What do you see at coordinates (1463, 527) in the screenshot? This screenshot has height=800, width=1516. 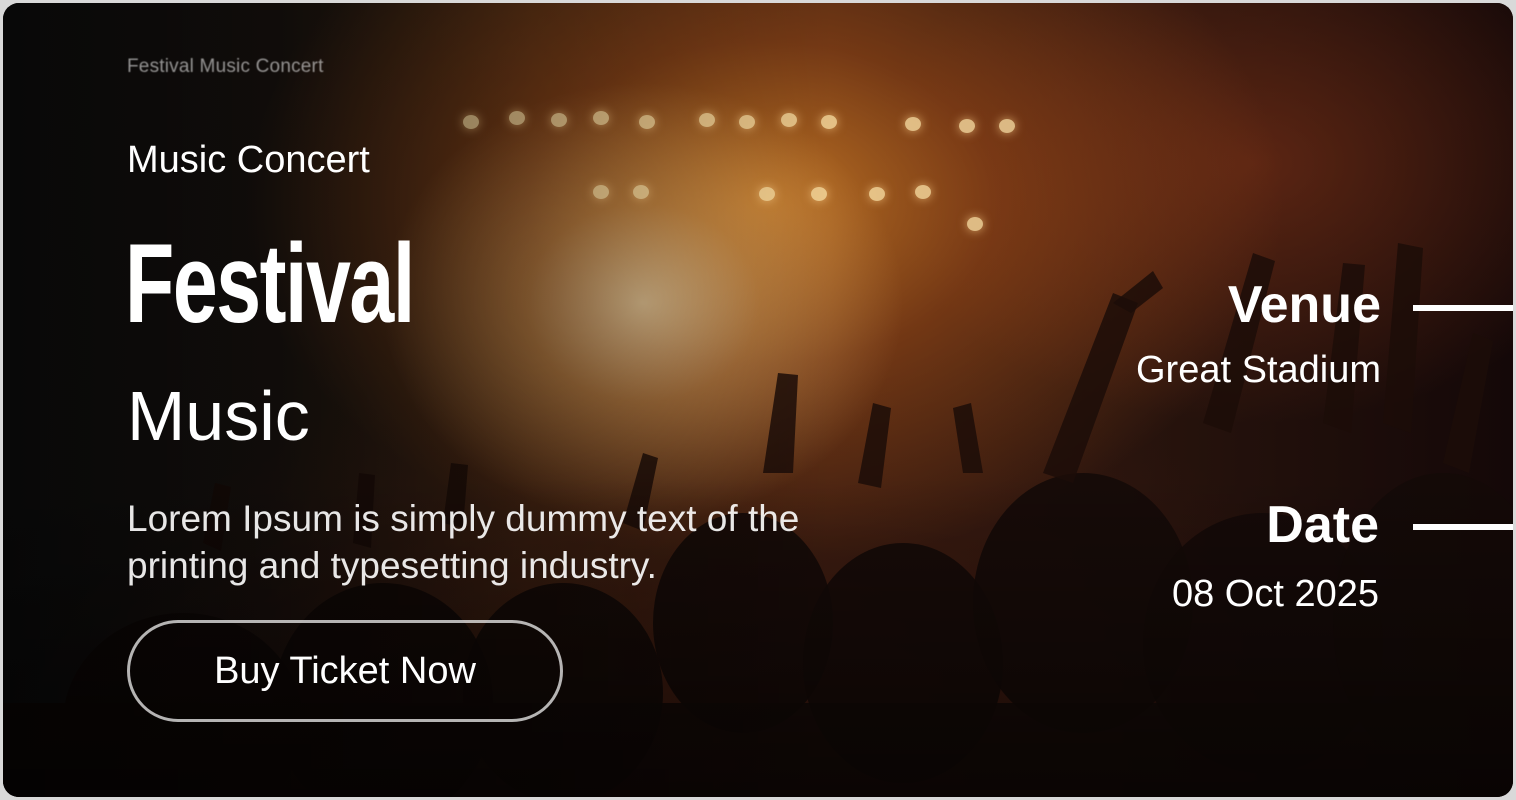 I see `date-divider-line` at bounding box center [1463, 527].